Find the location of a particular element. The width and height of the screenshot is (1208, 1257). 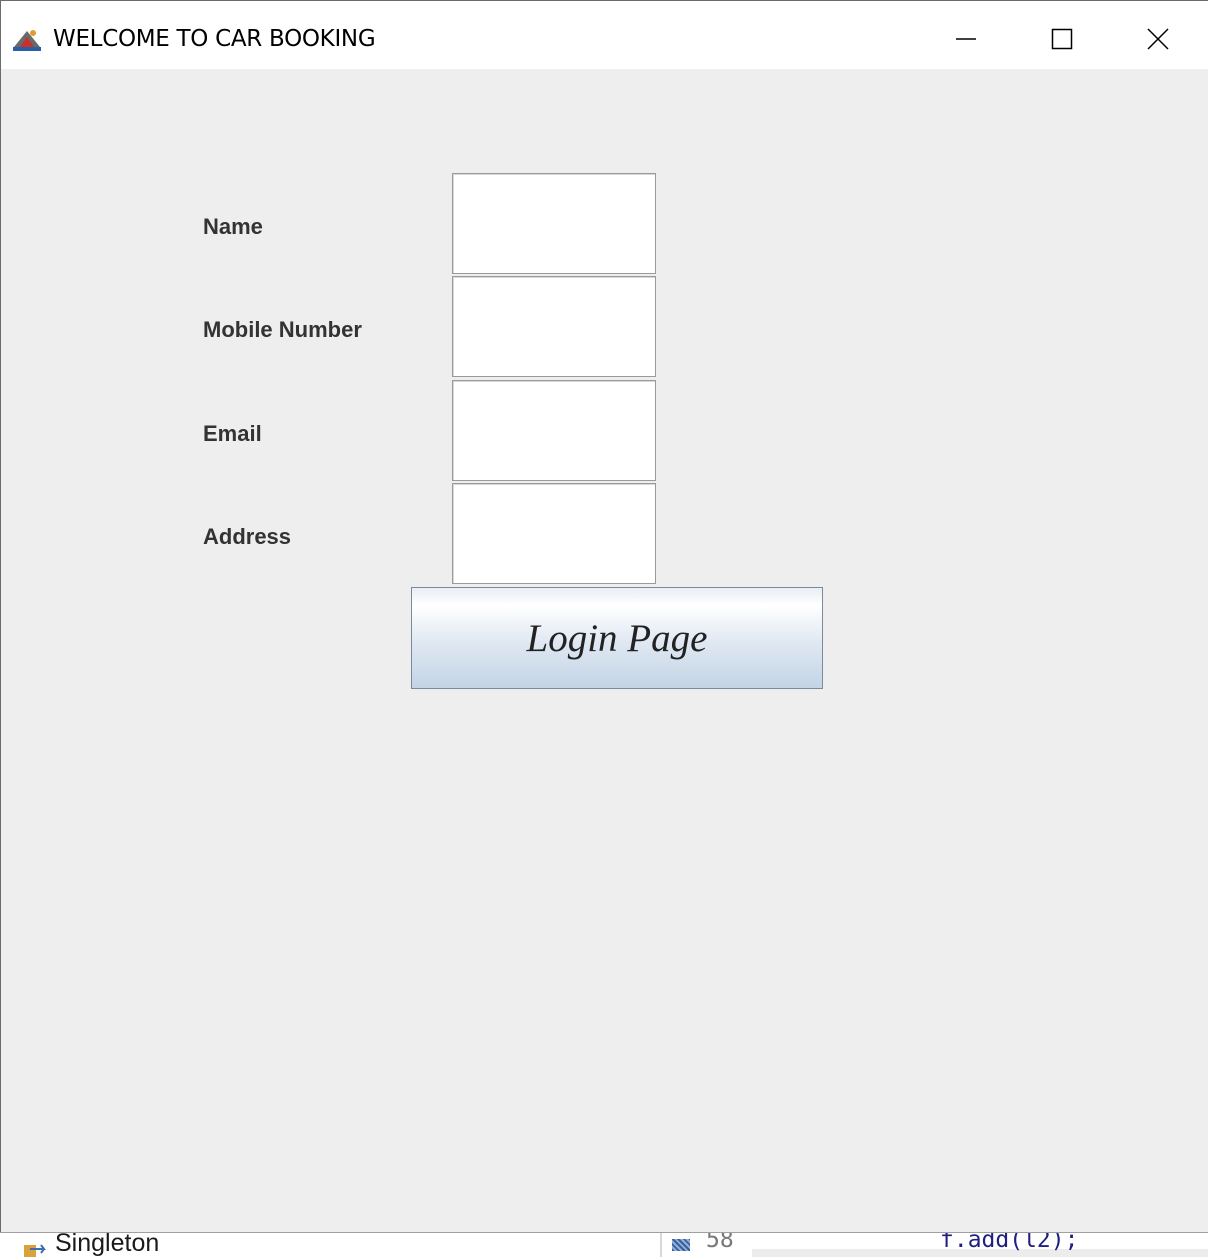

minimize-button is located at coordinates (966, 39).